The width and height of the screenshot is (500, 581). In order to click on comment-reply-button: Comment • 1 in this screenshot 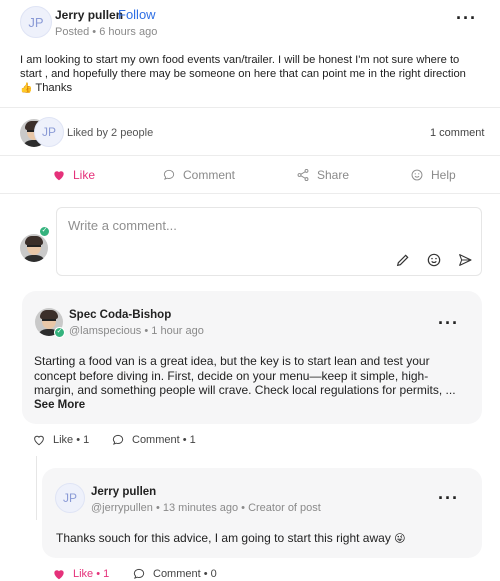, I will do `click(153, 440)`.